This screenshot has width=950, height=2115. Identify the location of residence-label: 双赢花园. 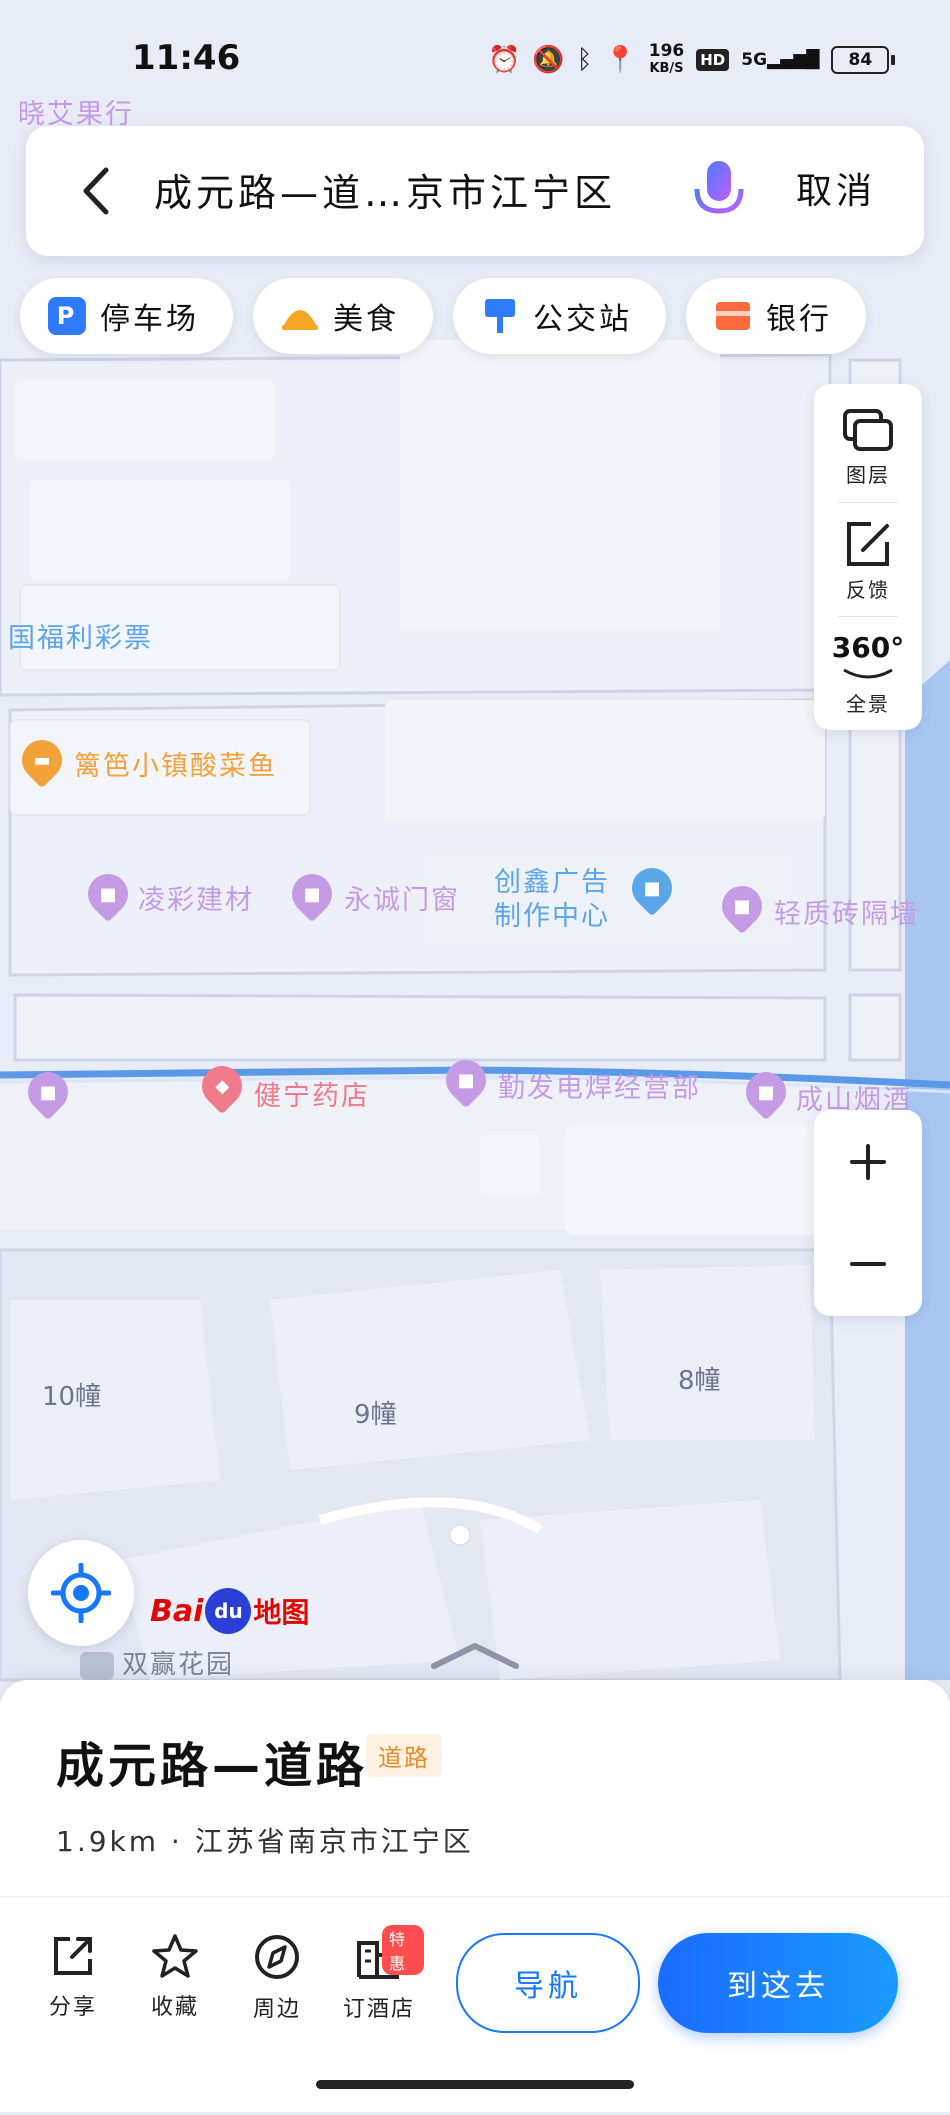
(178, 1665).